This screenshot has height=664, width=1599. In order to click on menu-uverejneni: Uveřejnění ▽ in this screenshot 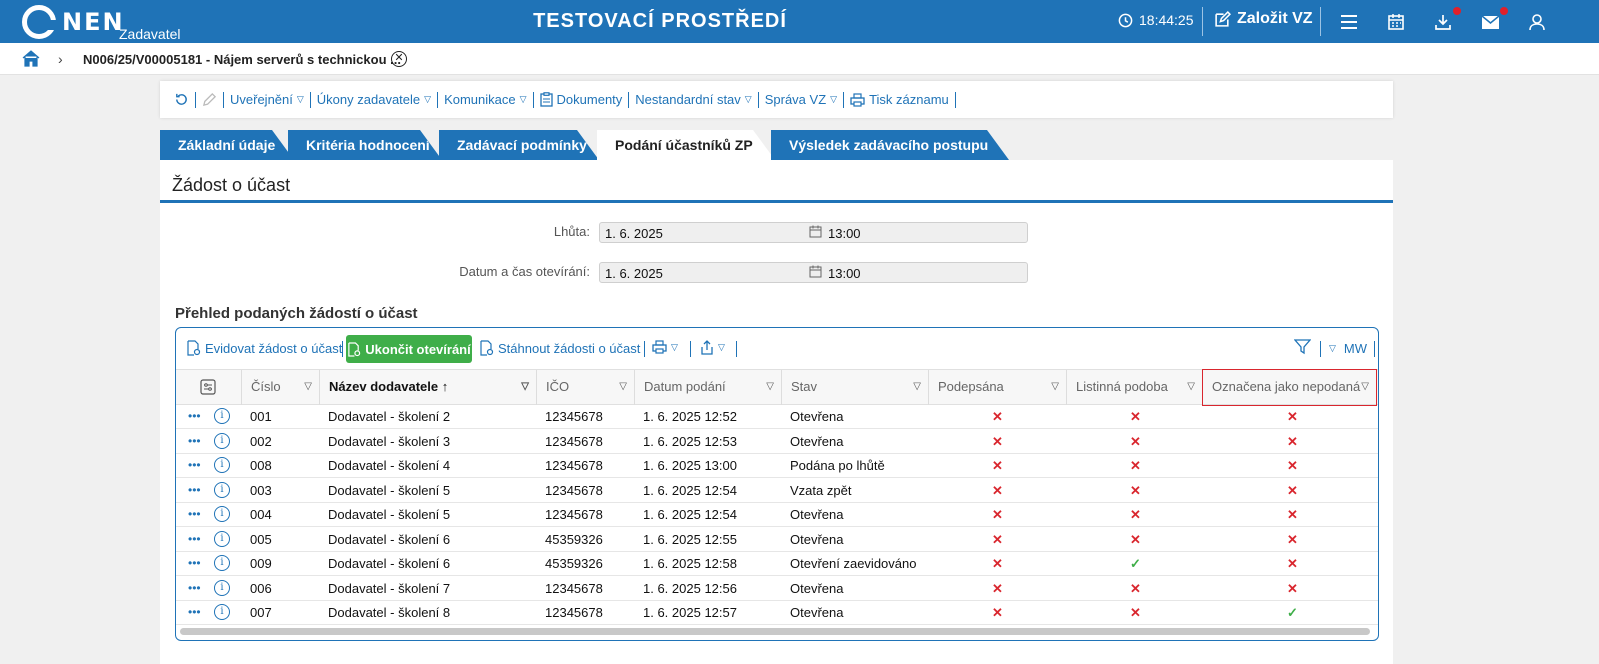, I will do `click(267, 99)`.